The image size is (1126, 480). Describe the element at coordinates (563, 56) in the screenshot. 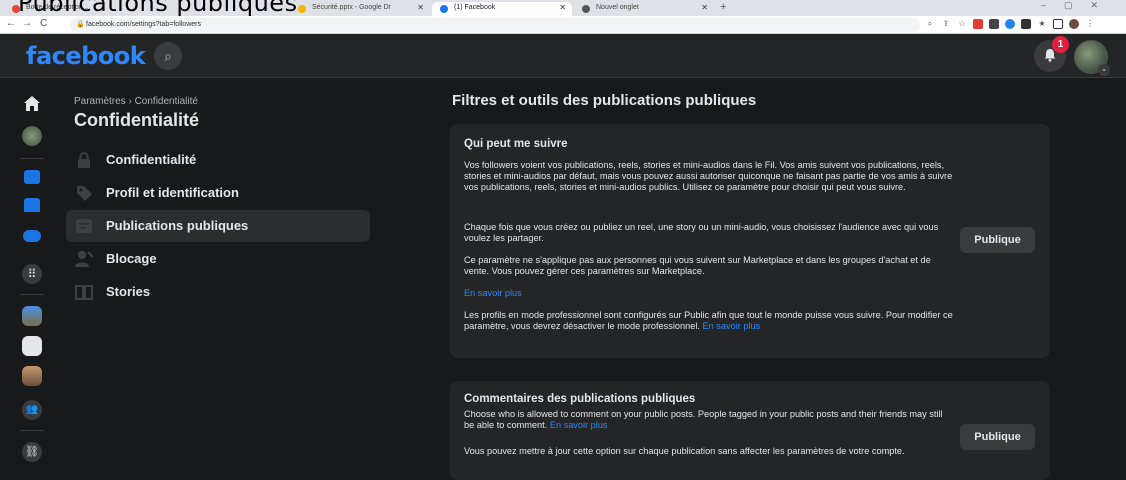

I see `facebook-header: facebook ⌕ 1 ⌄` at that location.